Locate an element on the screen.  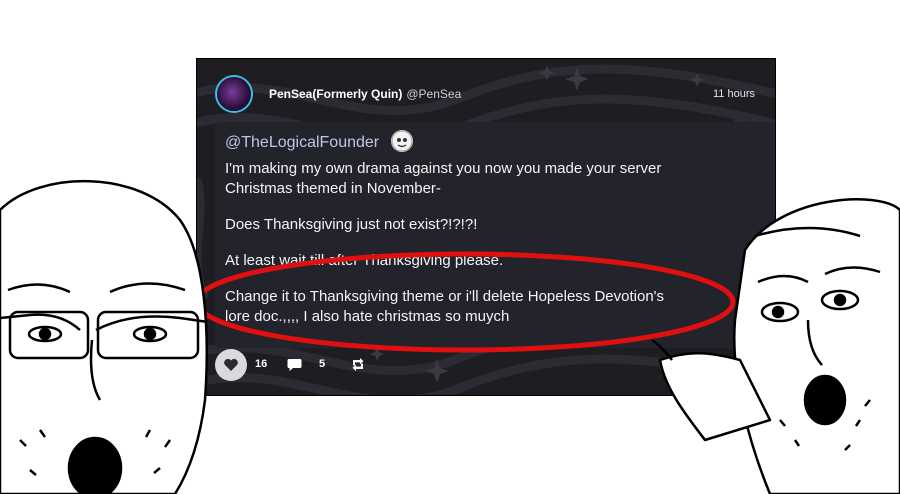
post-timestamp: 11 hours is located at coordinates (734, 94).